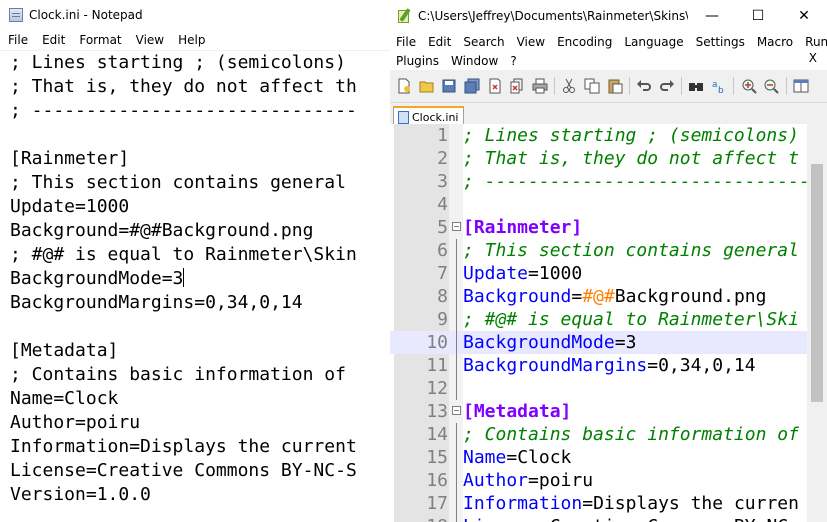 Image resolution: width=827 pixels, height=522 pixels. I want to click on value-text: Background.png, so click(690, 296).